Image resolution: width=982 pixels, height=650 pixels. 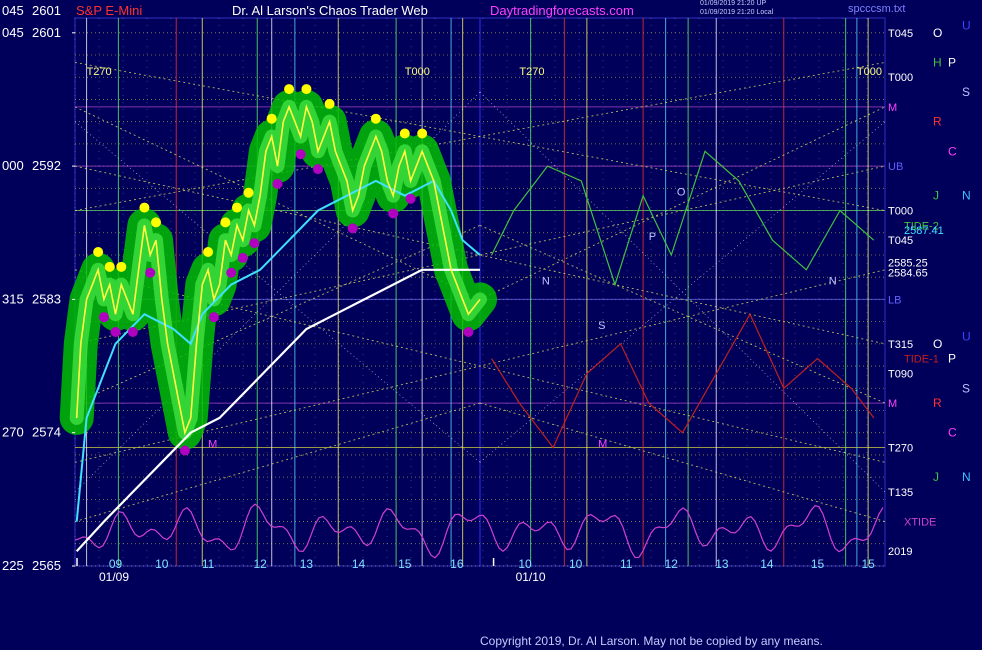 What do you see at coordinates (900, 78) in the screenshot?
I see `right-label: T000` at bounding box center [900, 78].